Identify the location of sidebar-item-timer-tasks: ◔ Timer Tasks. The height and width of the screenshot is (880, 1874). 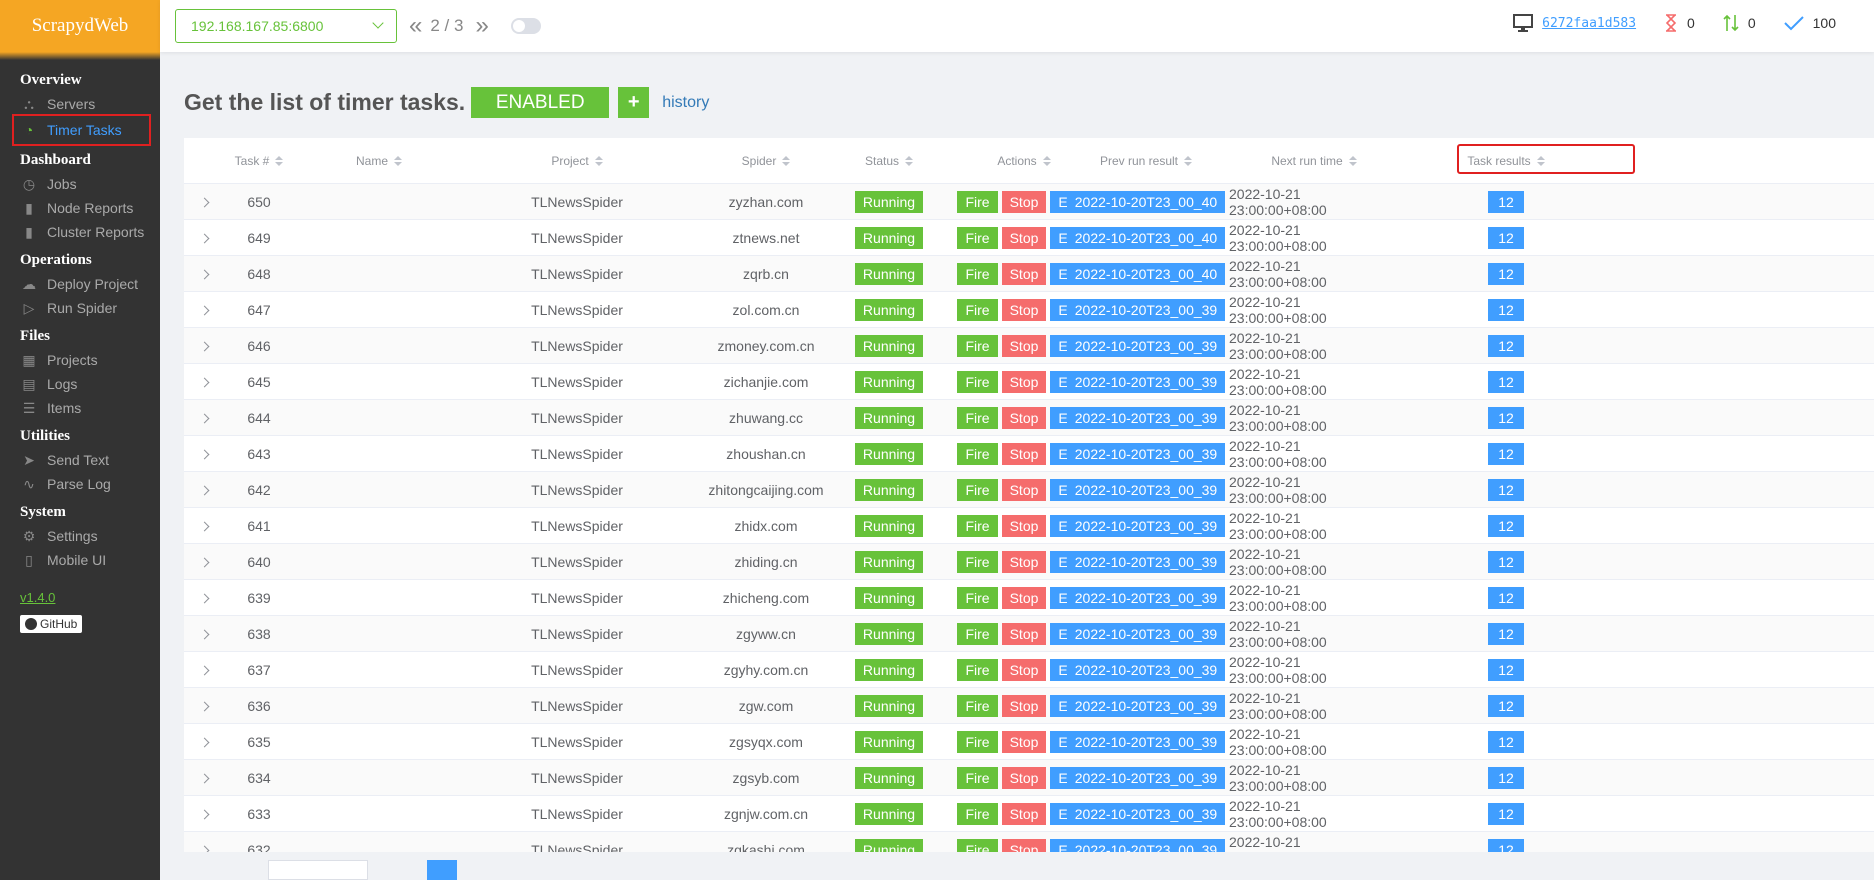
(81, 130).